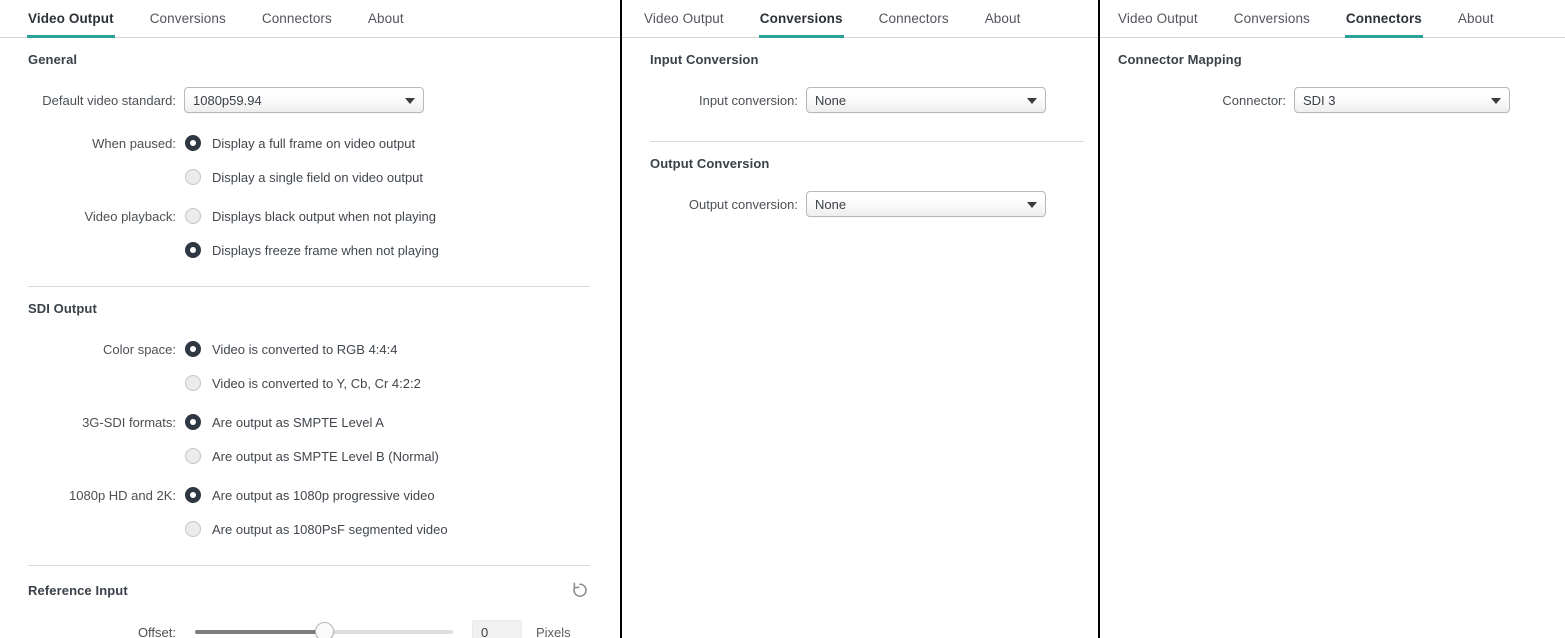  What do you see at coordinates (156, 631) in the screenshot?
I see `label-offset: Offset:` at bounding box center [156, 631].